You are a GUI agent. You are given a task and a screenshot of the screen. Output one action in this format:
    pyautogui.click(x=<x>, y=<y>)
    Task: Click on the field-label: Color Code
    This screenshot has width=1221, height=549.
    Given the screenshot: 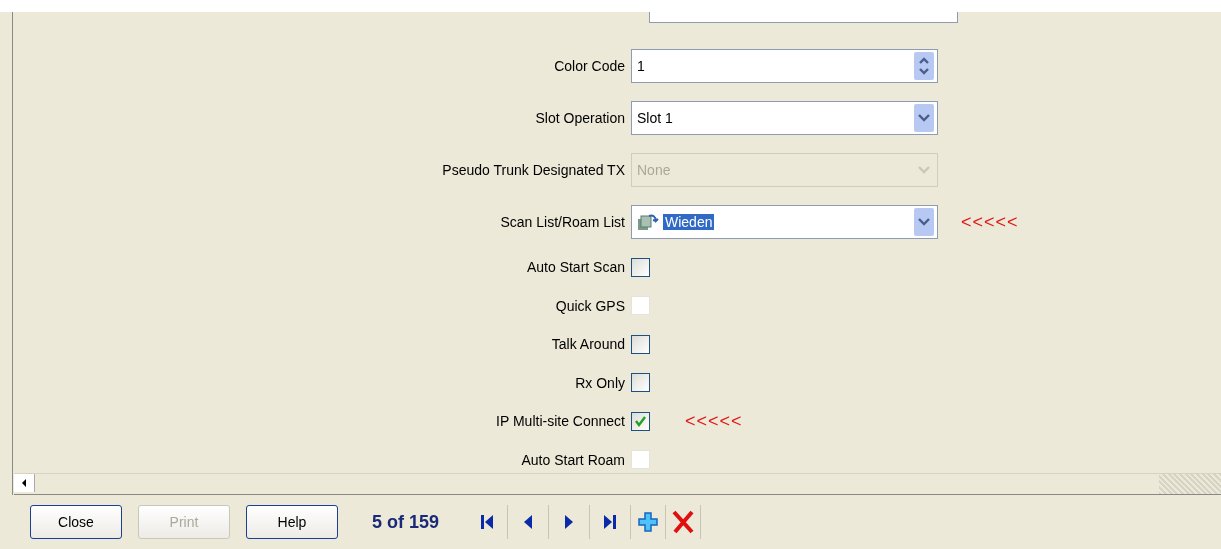 What is the action you would take?
    pyautogui.click(x=589, y=66)
    